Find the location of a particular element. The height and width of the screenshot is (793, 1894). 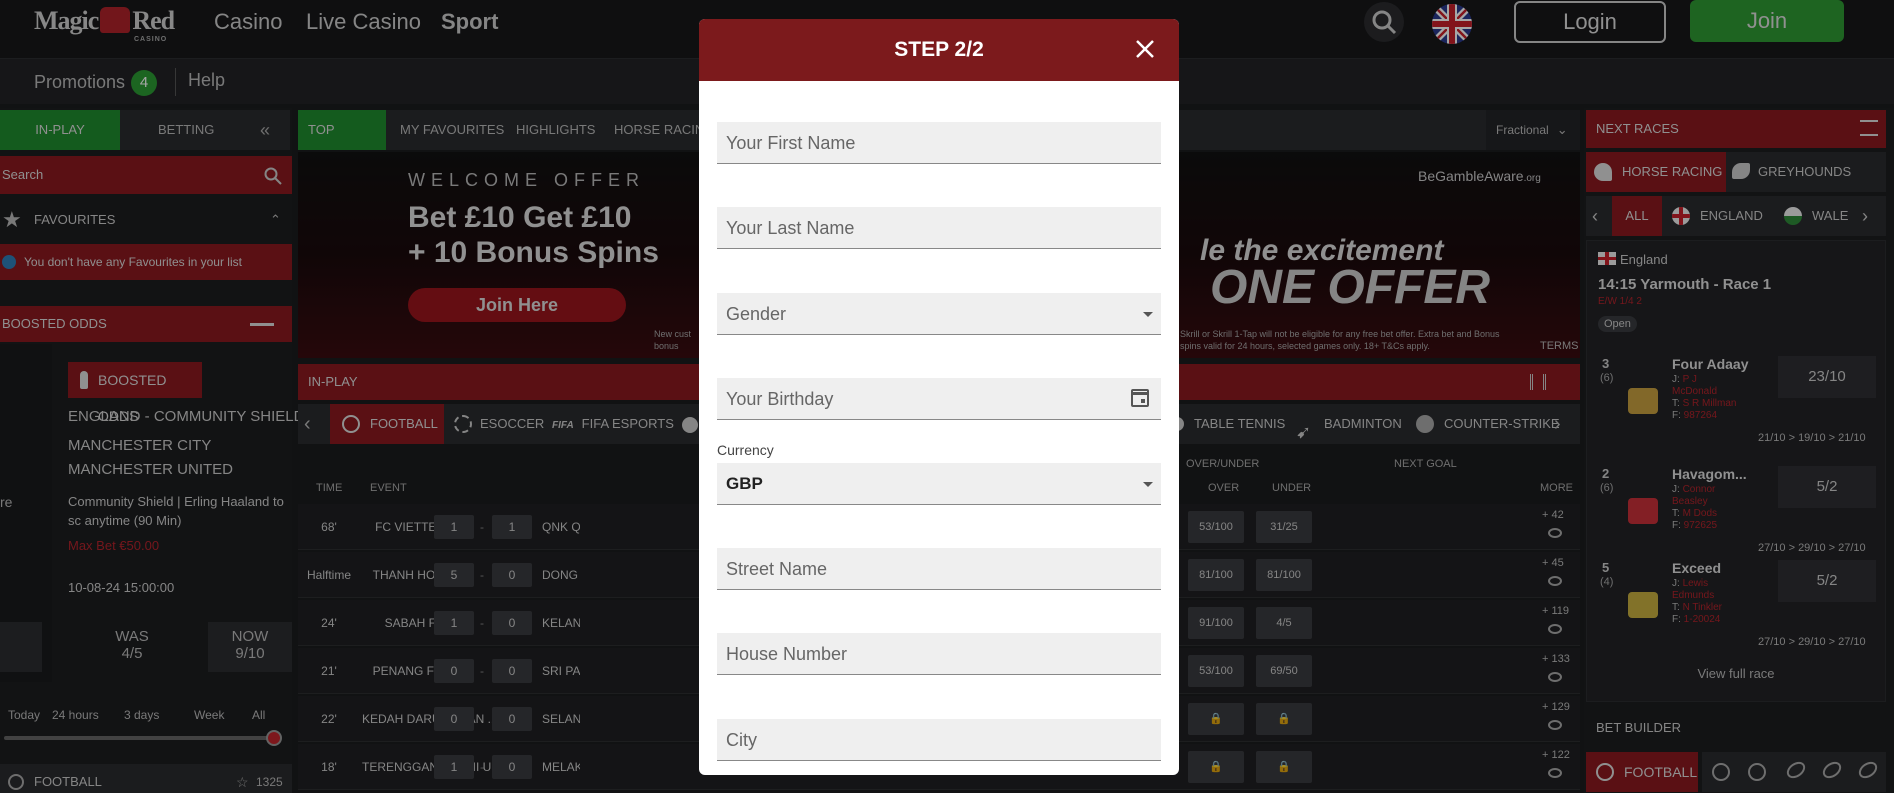

gender-placeholder: Gender is located at coordinates (756, 314).